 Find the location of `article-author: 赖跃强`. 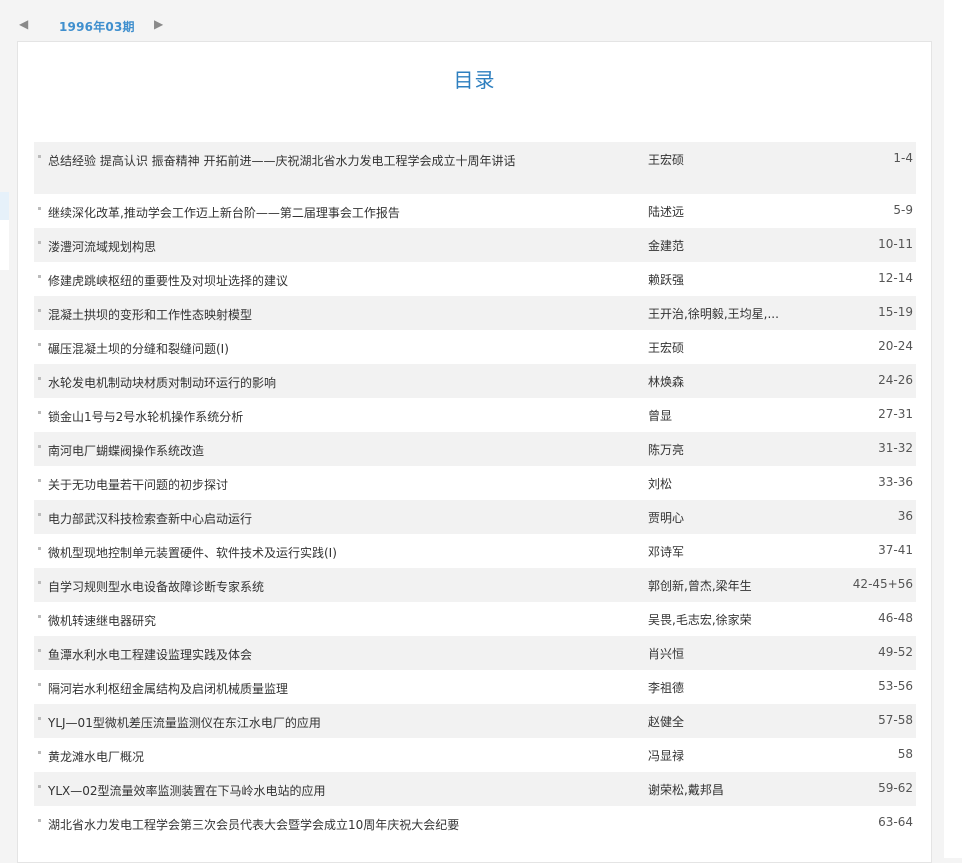

article-author: 赖跃强 is located at coordinates (666, 280).